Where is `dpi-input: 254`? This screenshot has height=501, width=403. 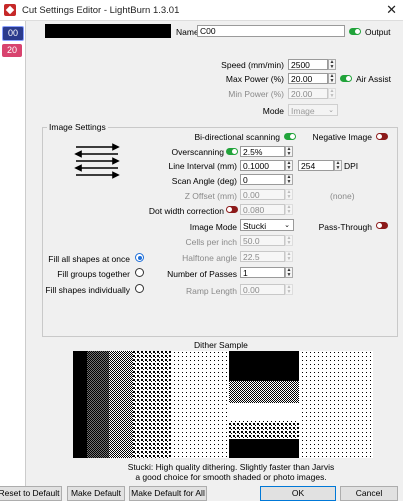 dpi-input: 254 is located at coordinates (316, 165).